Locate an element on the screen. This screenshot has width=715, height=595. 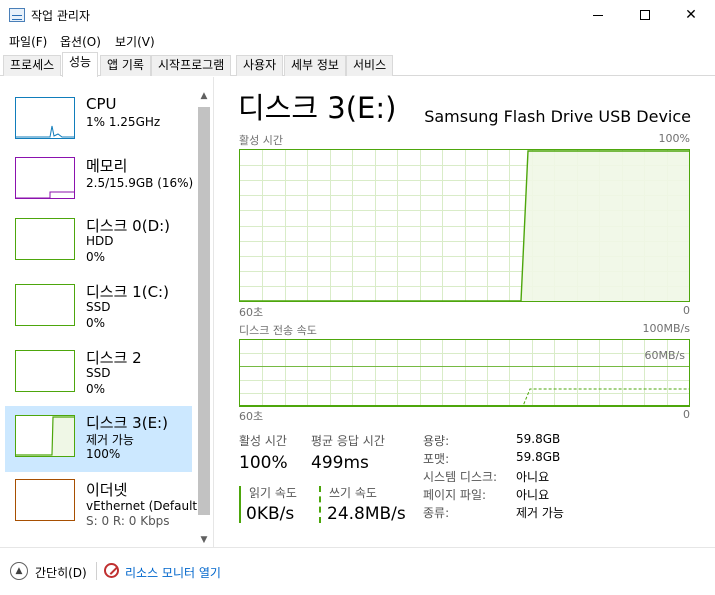
sidebar-item-usage: S: 0 R: 0 Kbps is located at coordinates (128, 521).